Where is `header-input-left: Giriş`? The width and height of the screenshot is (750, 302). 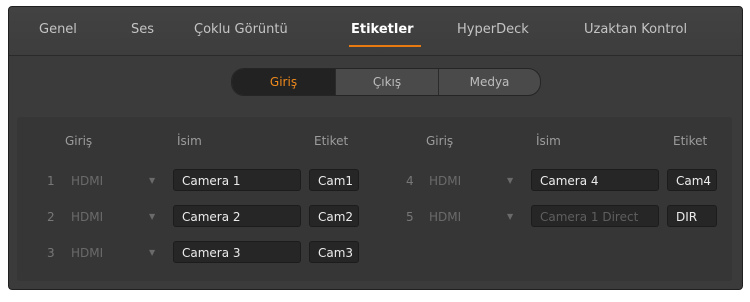
header-input-left: Giriş is located at coordinates (79, 141).